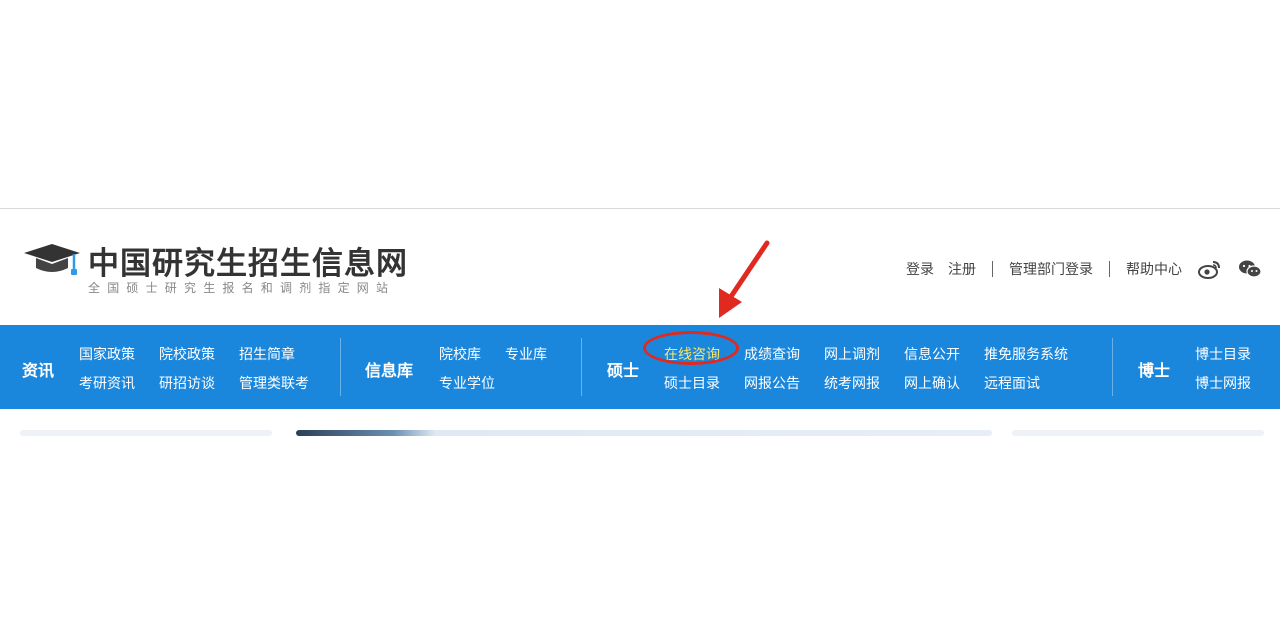  What do you see at coordinates (38, 369) in the screenshot?
I see `nav-section-news-title: 资讯` at bounding box center [38, 369].